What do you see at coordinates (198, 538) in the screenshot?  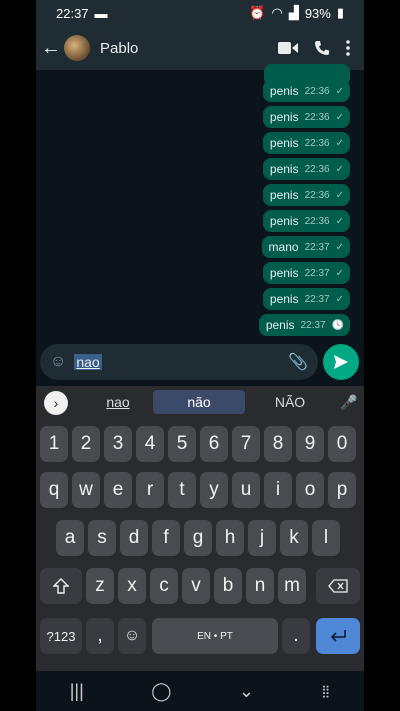 I see `key-g: g` at bounding box center [198, 538].